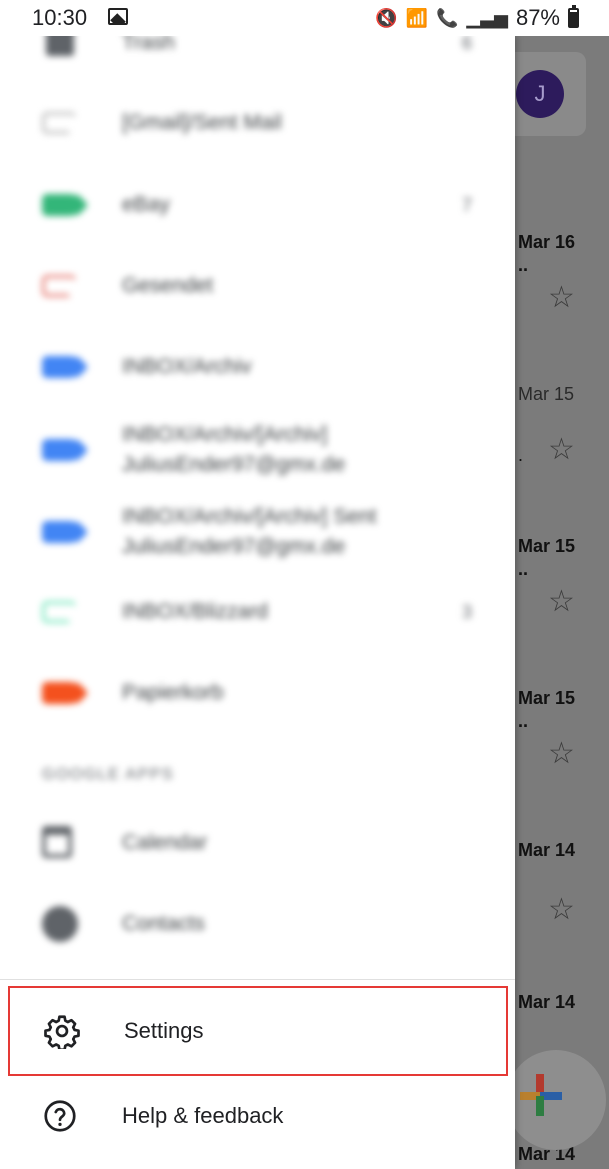 This screenshot has height=1169, width=609. I want to click on help-icon, so click(60, 1116).